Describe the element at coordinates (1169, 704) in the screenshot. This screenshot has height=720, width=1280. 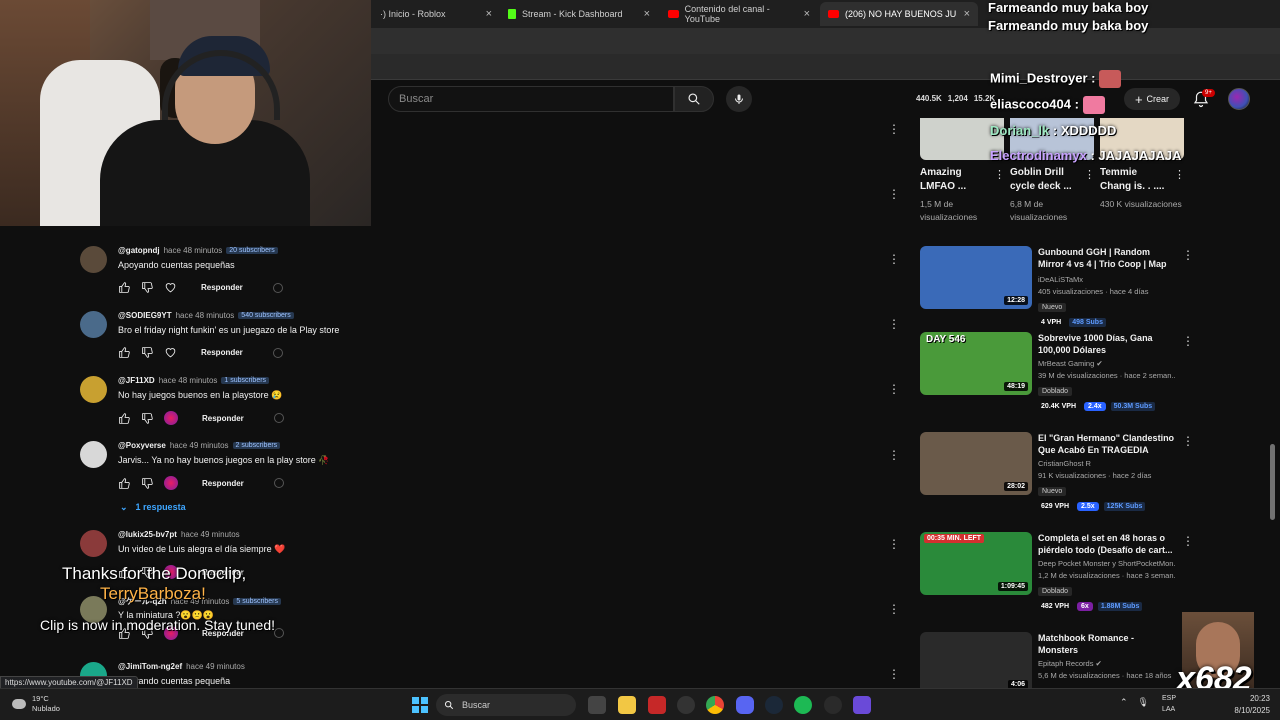
I see `input-language: ESP LAA` at that location.